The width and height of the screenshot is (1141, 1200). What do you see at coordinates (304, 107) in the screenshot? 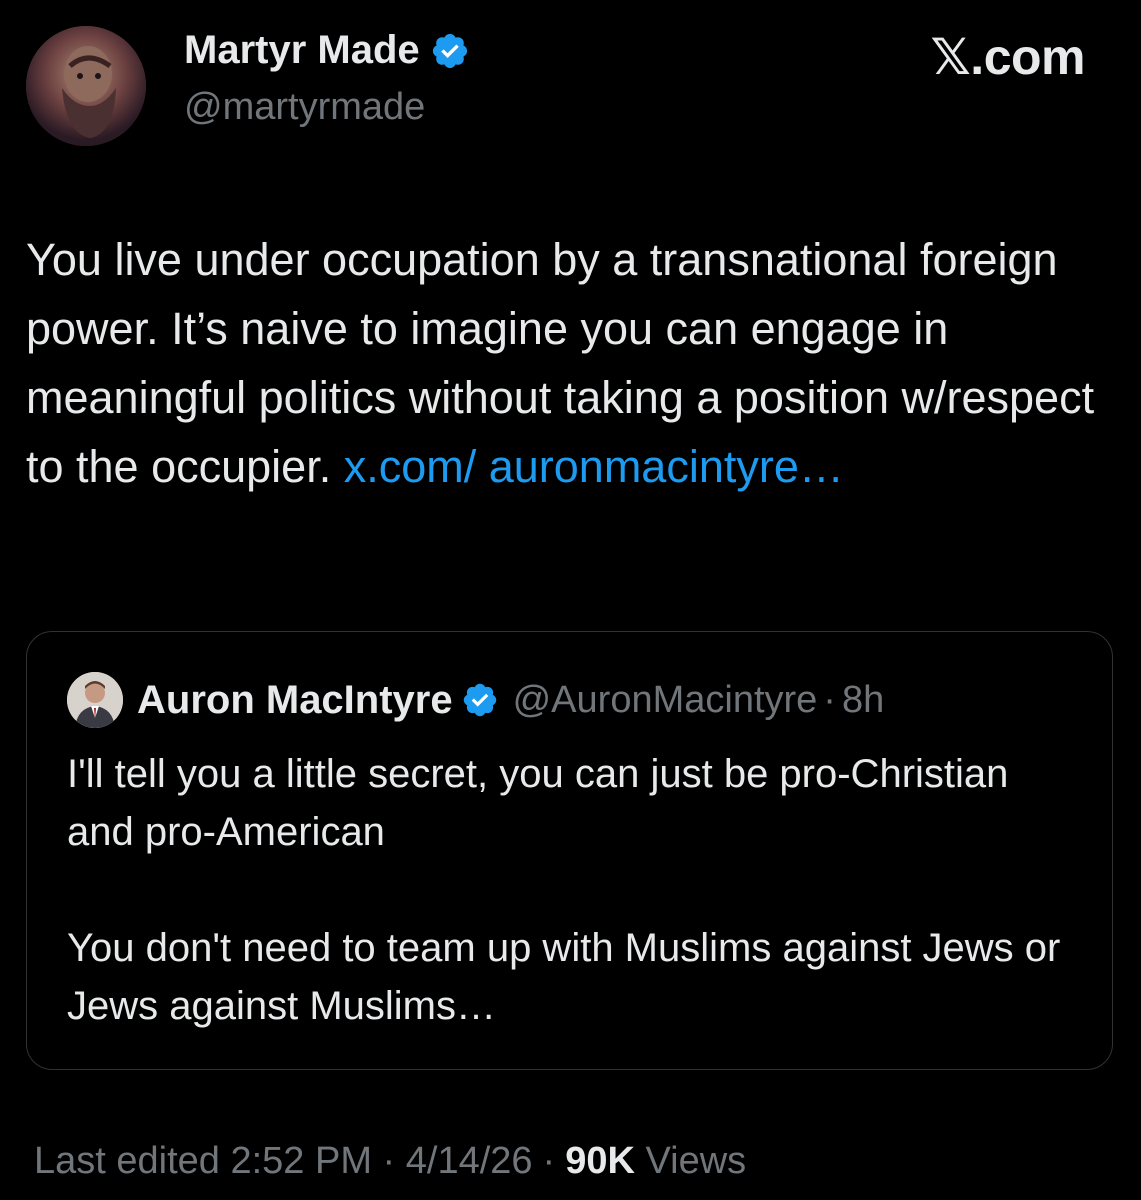
I see `author-handle: @martyrmade` at bounding box center [304, 107].